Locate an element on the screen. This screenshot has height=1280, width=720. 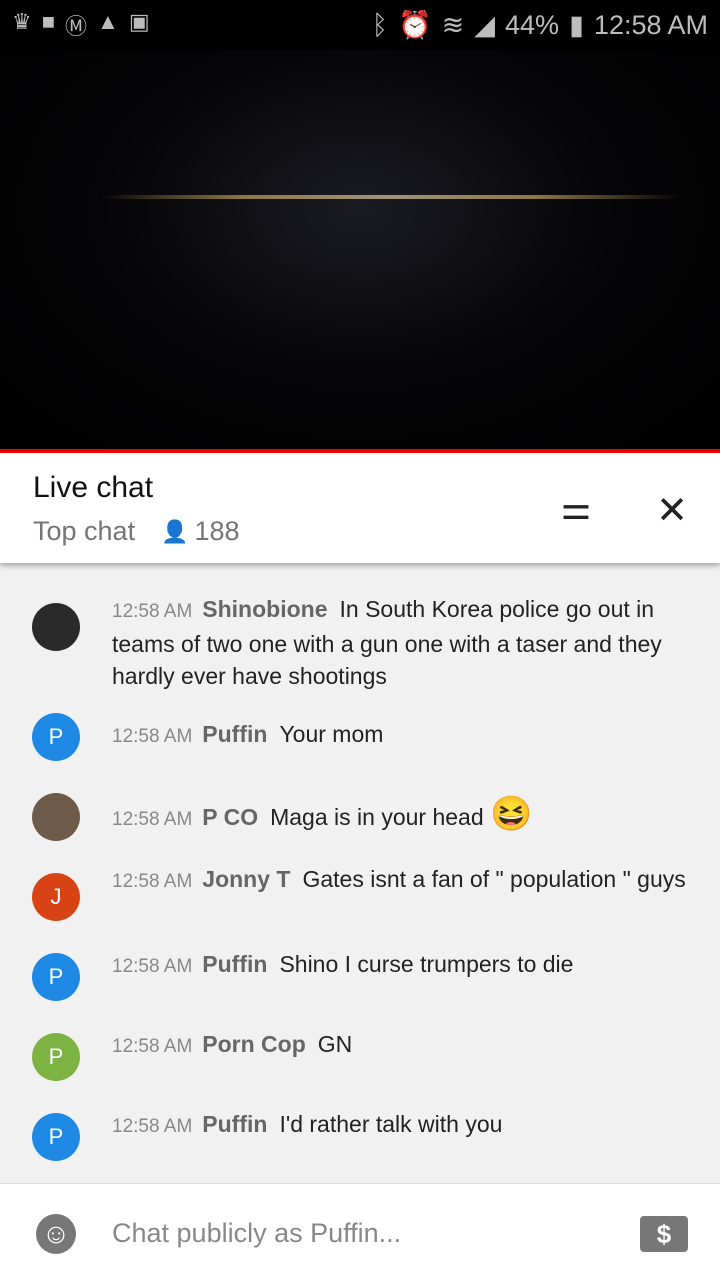
message-text: Gates isnt a fan of " population " guys is located at coordinates (494, 879).